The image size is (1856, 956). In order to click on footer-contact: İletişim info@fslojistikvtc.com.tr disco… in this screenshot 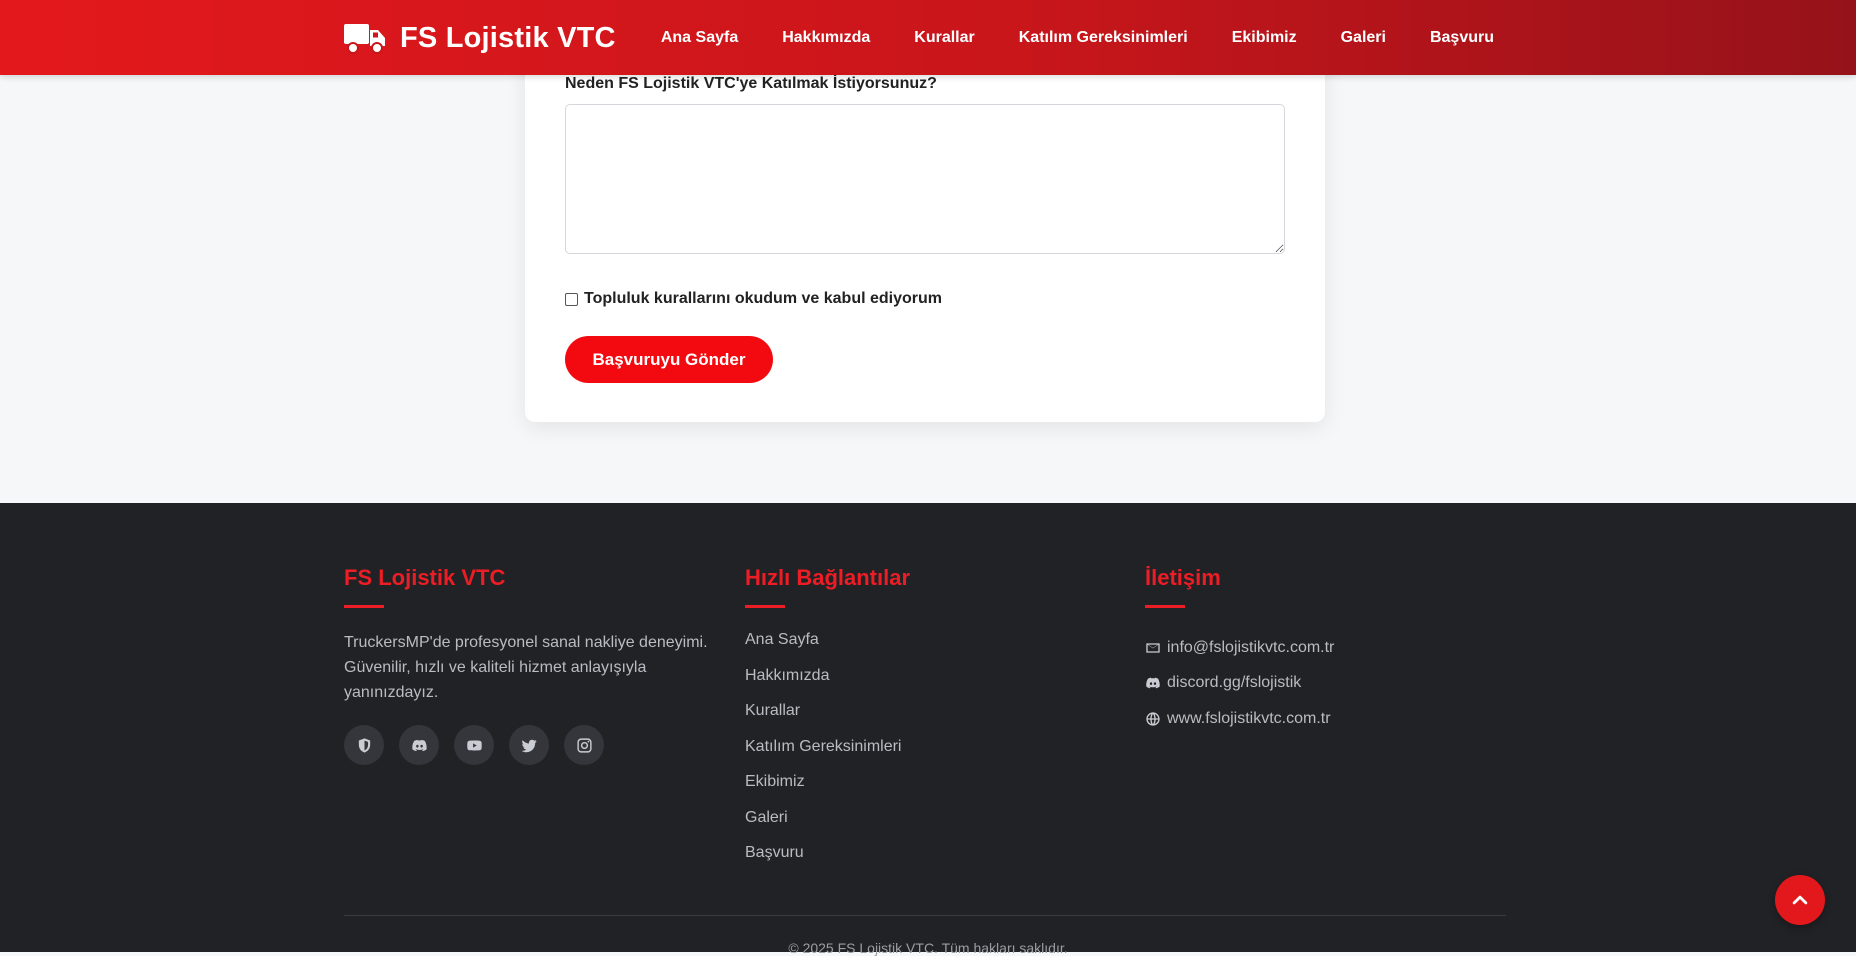, I will do `click(1239, 651)`.